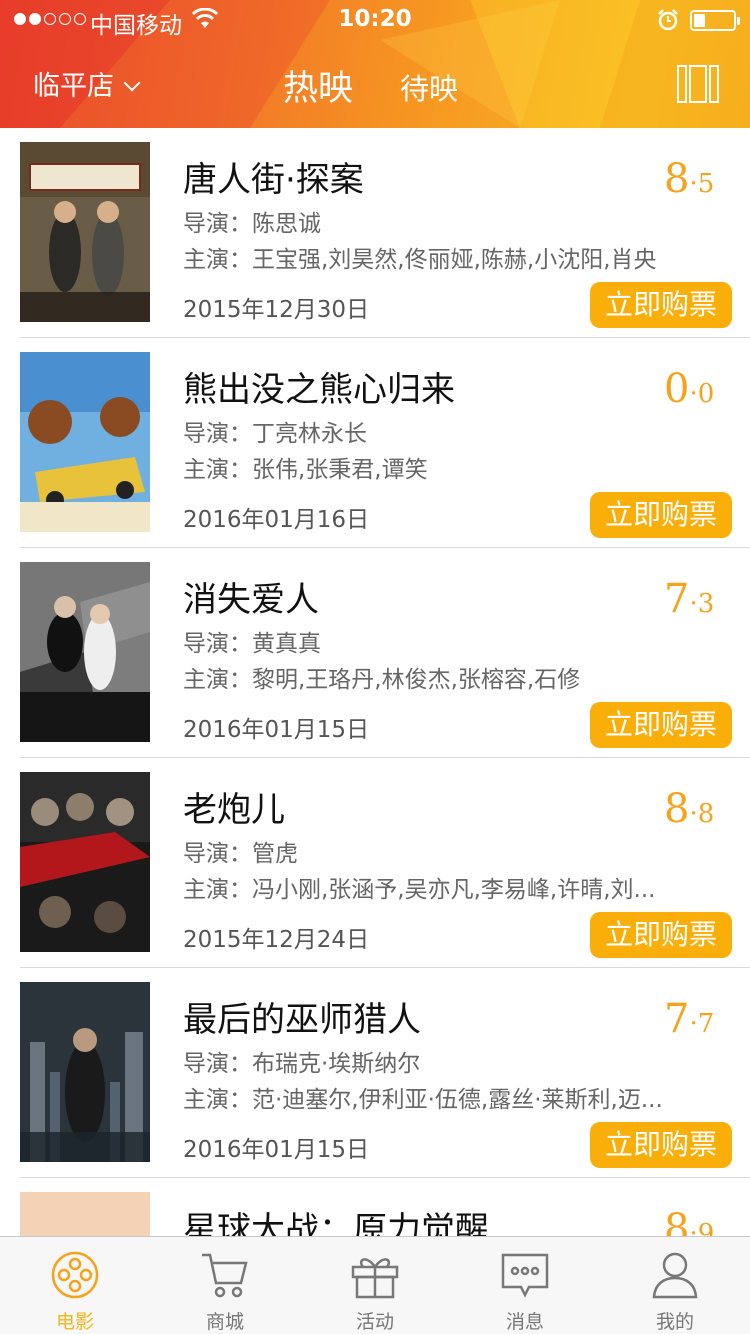 This screenshot has width=750, height=1334. What do you see at coordinates (251, 600) in the screenshot?
I see `movie-title: 消失爱人` at bounding box center [251, 600].